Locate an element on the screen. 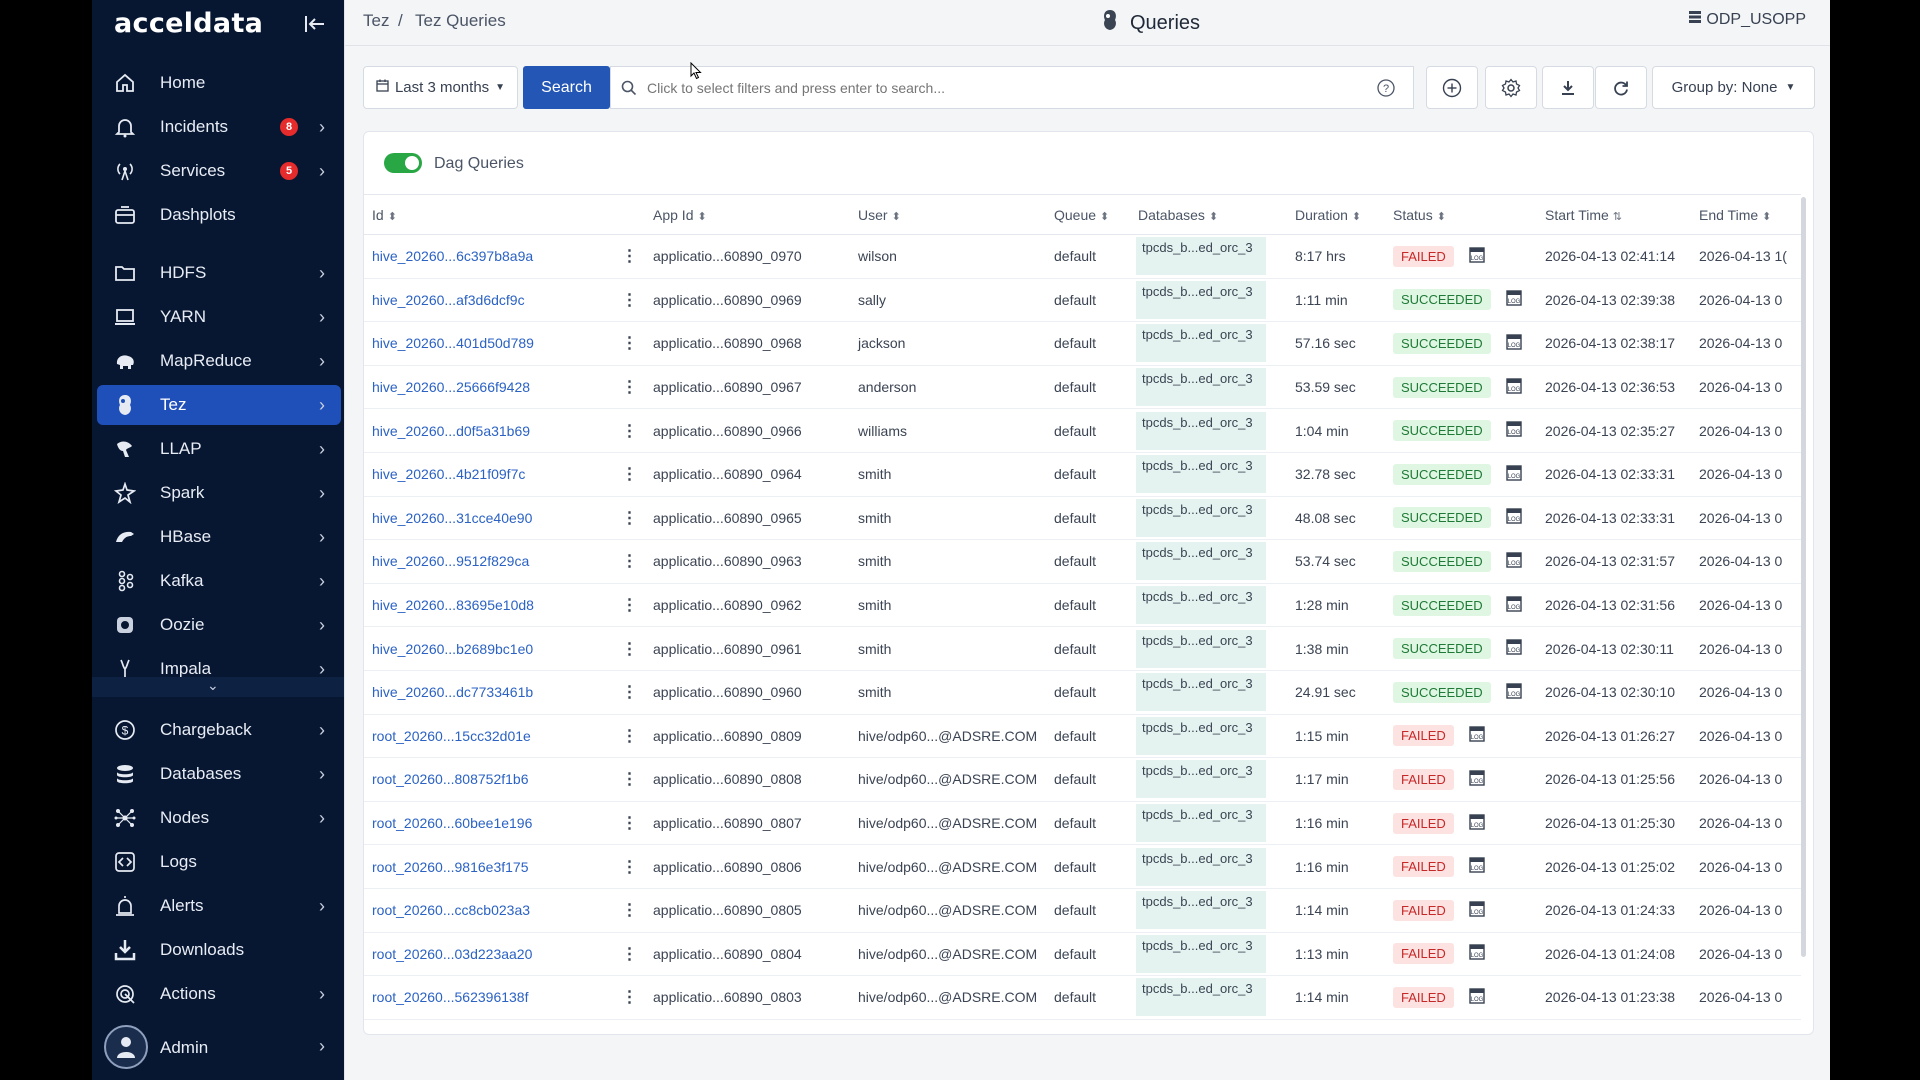 The height and width of the screenshot is (1080, 1920). collapse-sidebar-icon is located at coordinates (315, 24).